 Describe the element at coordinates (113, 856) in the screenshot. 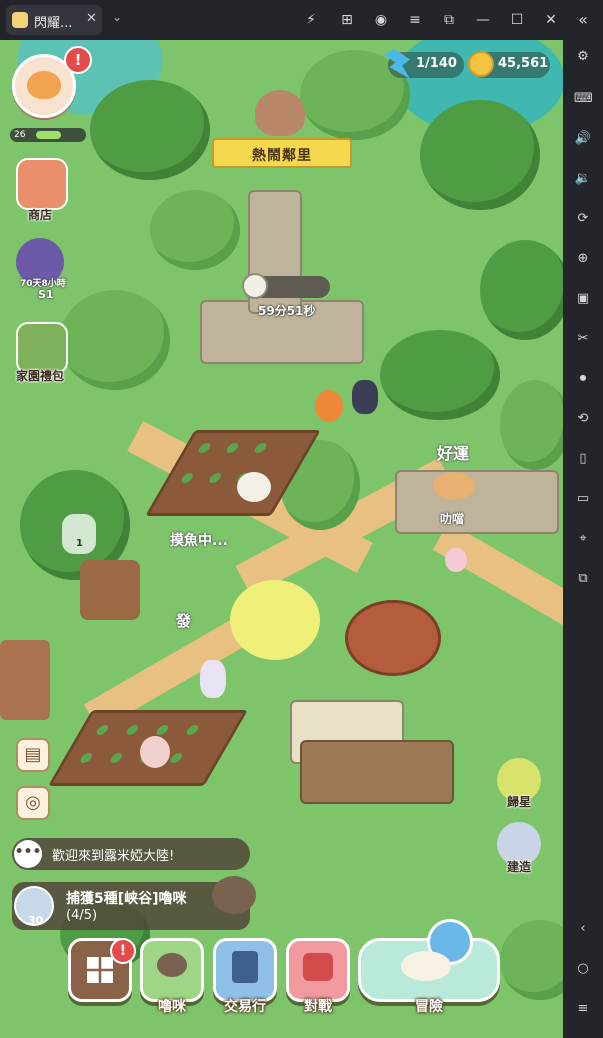

I see `chat-message: 歡迎來到露米婭大陸!` at that location.